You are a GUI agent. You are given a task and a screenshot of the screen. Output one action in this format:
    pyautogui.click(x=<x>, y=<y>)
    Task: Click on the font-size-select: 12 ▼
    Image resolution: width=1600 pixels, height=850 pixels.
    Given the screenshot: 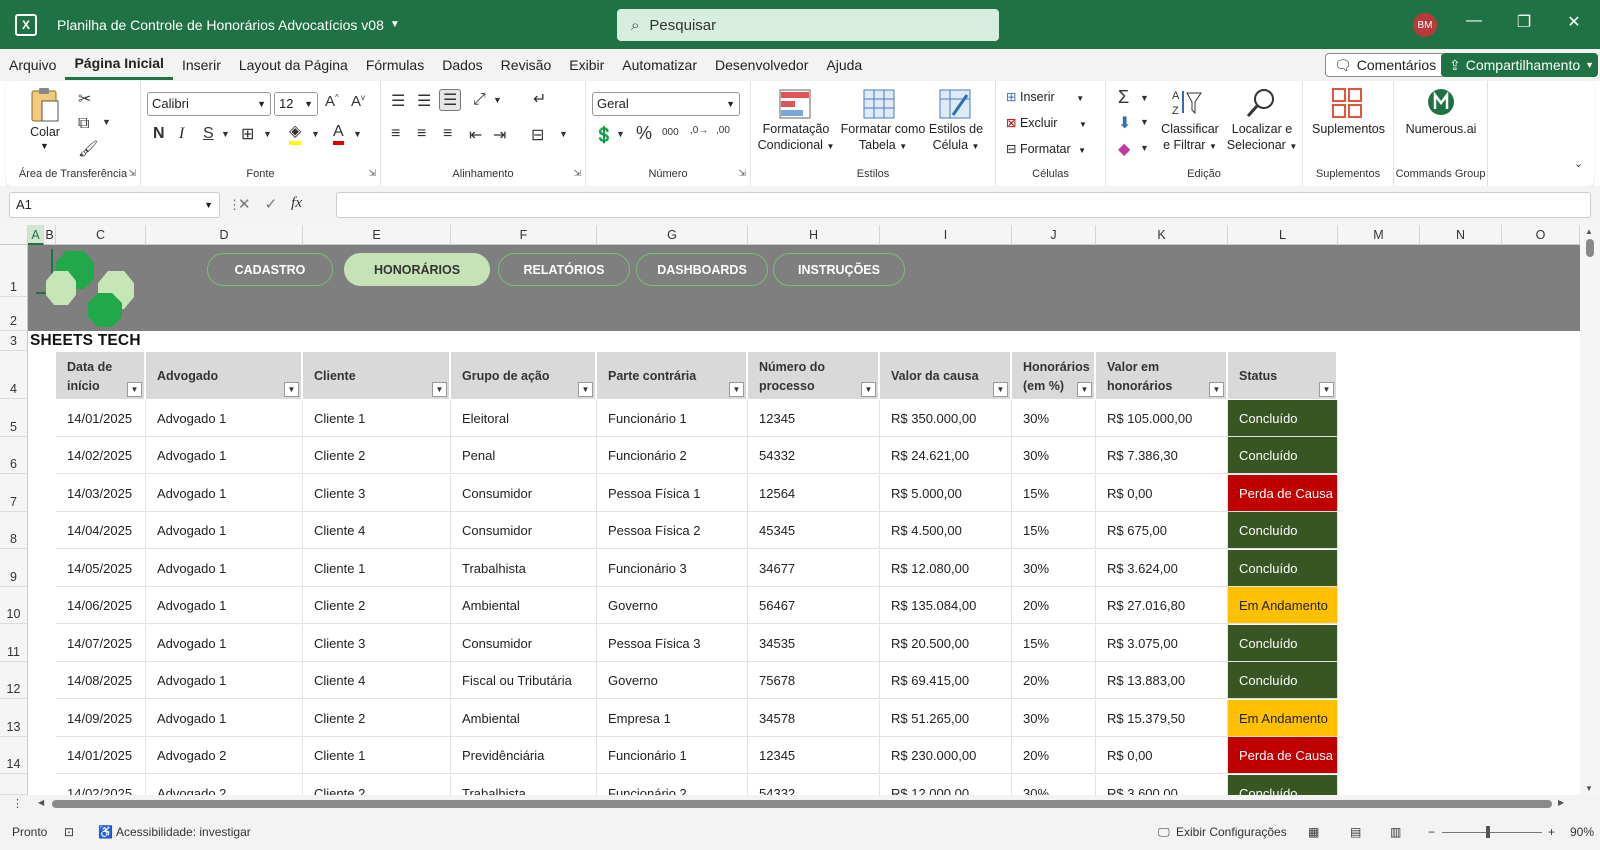 What is the action you would take?
    pyautogui.click(x=296, y=104)
    